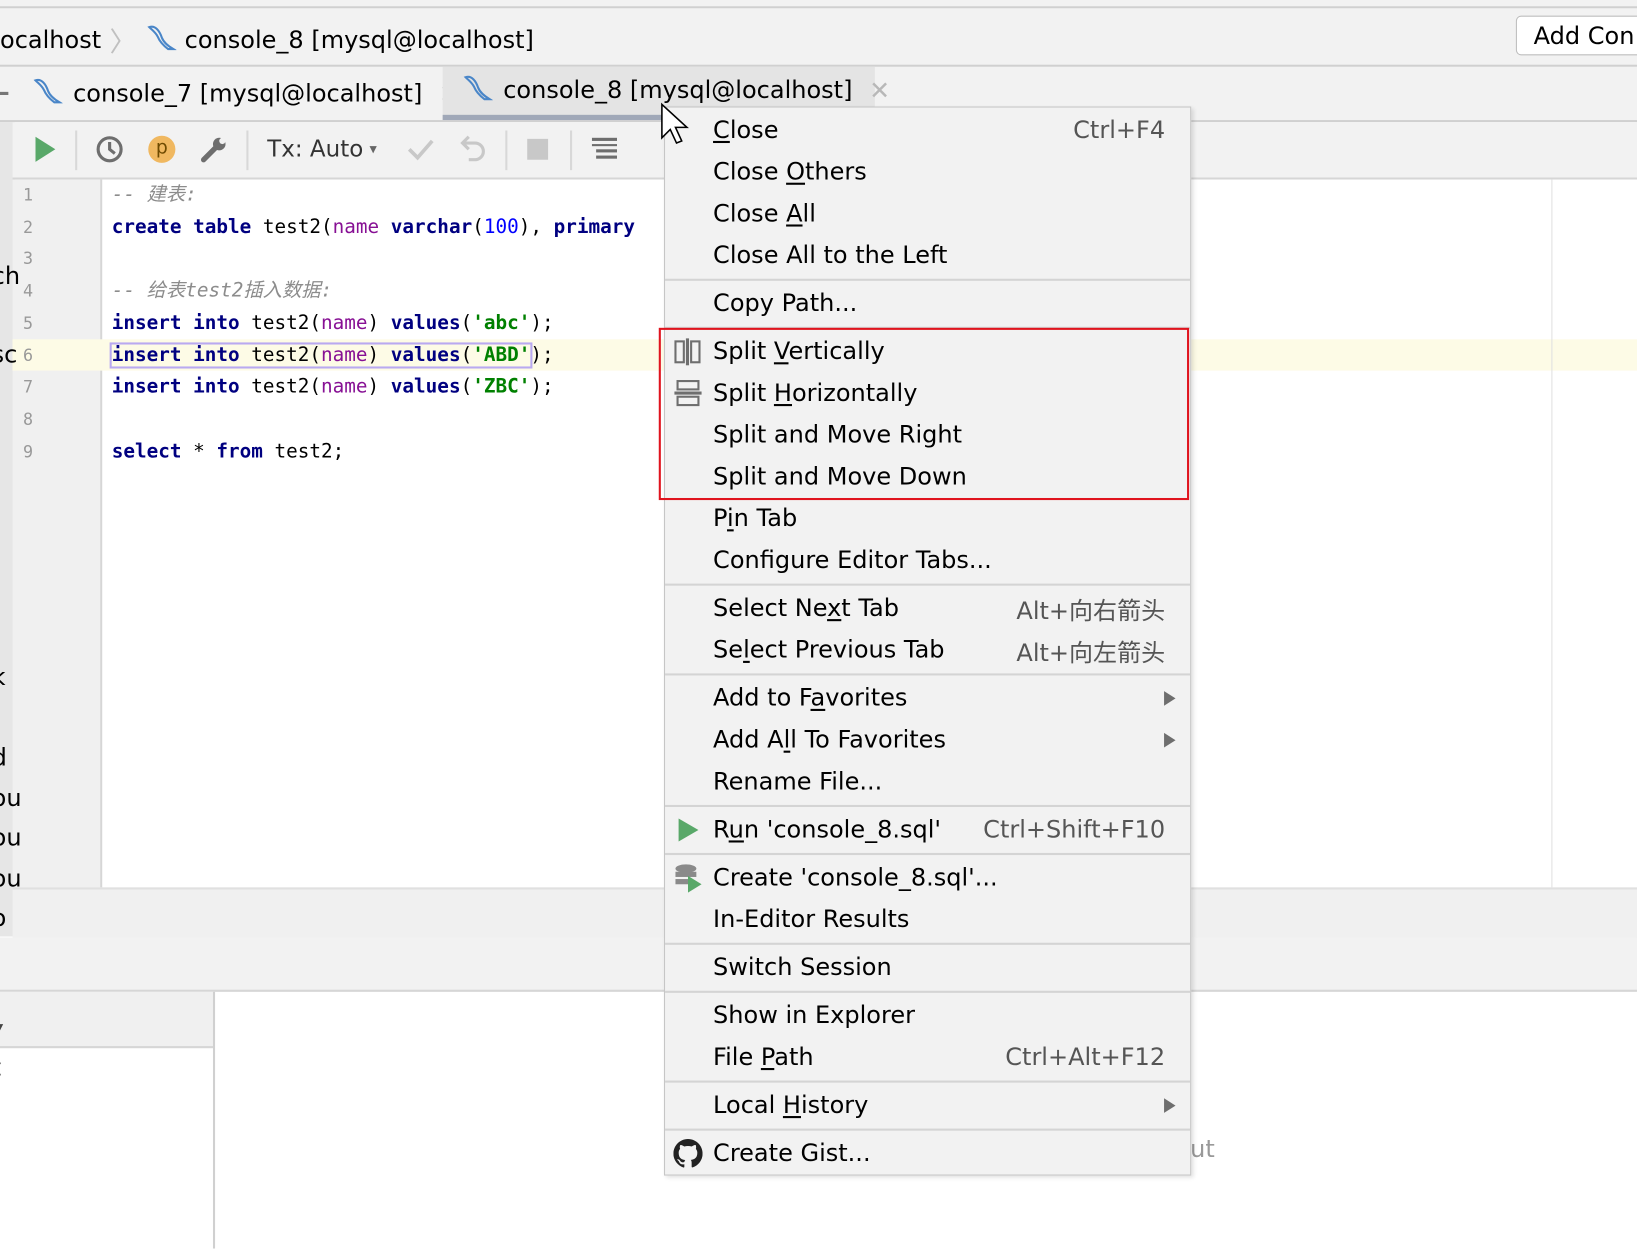  I want to click on profile-badge-icon: p, so click(161, 149).